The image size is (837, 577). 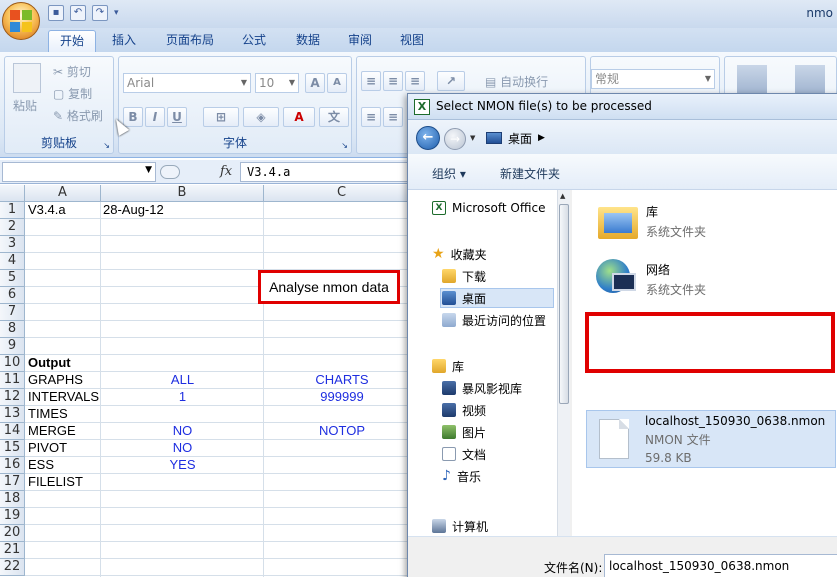 I want to click on row-header: 3, so click(x=12, y=244).